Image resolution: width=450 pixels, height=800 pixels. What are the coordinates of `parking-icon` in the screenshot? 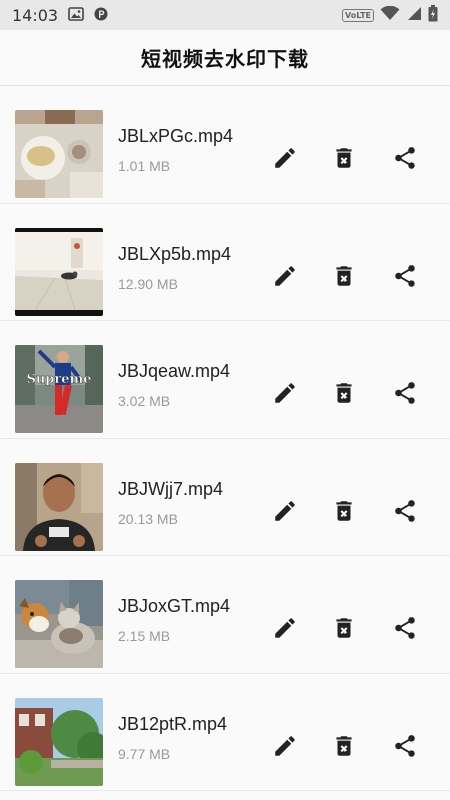 It's located at (101, 15).